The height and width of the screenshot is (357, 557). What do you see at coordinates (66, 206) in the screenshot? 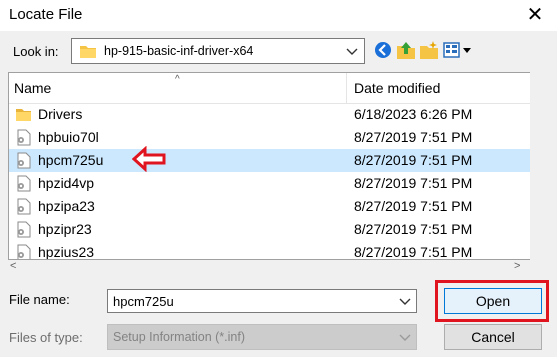
I see `file-name: hpzipa23` at bounding box center [66, 206].